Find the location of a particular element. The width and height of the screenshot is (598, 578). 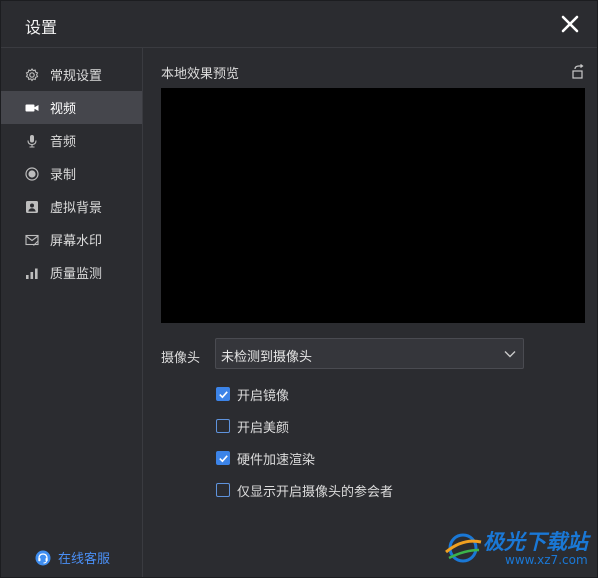

sidebar-item-quality-monitor: 质量监测 is located at coordinates (71, 272).